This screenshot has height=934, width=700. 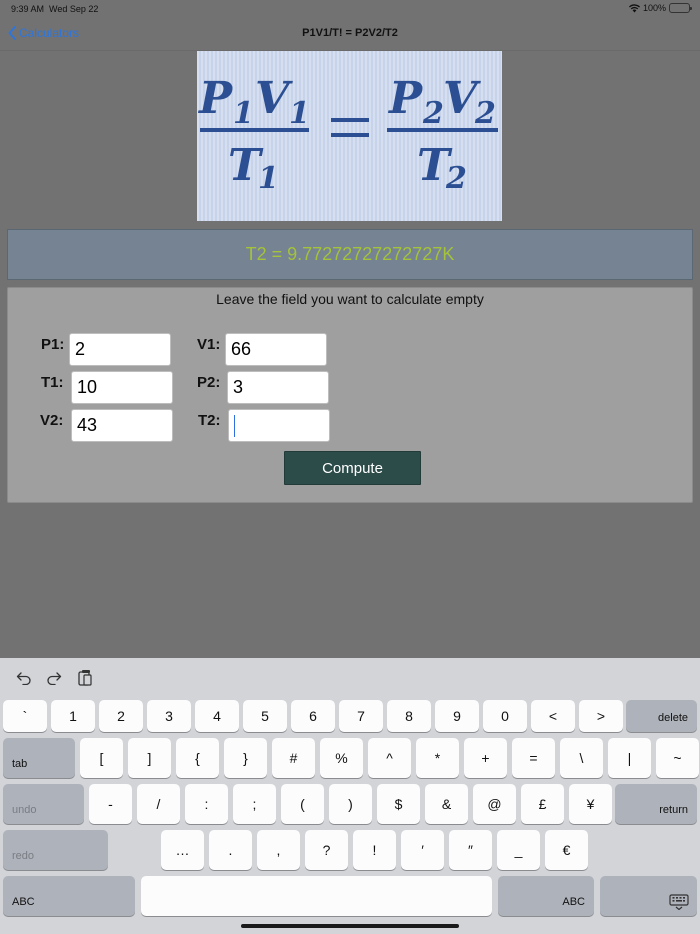 What do you see at coordinates (234, 426) in the screenshot?
I see `text-caret` at bounding box center [234, 426].